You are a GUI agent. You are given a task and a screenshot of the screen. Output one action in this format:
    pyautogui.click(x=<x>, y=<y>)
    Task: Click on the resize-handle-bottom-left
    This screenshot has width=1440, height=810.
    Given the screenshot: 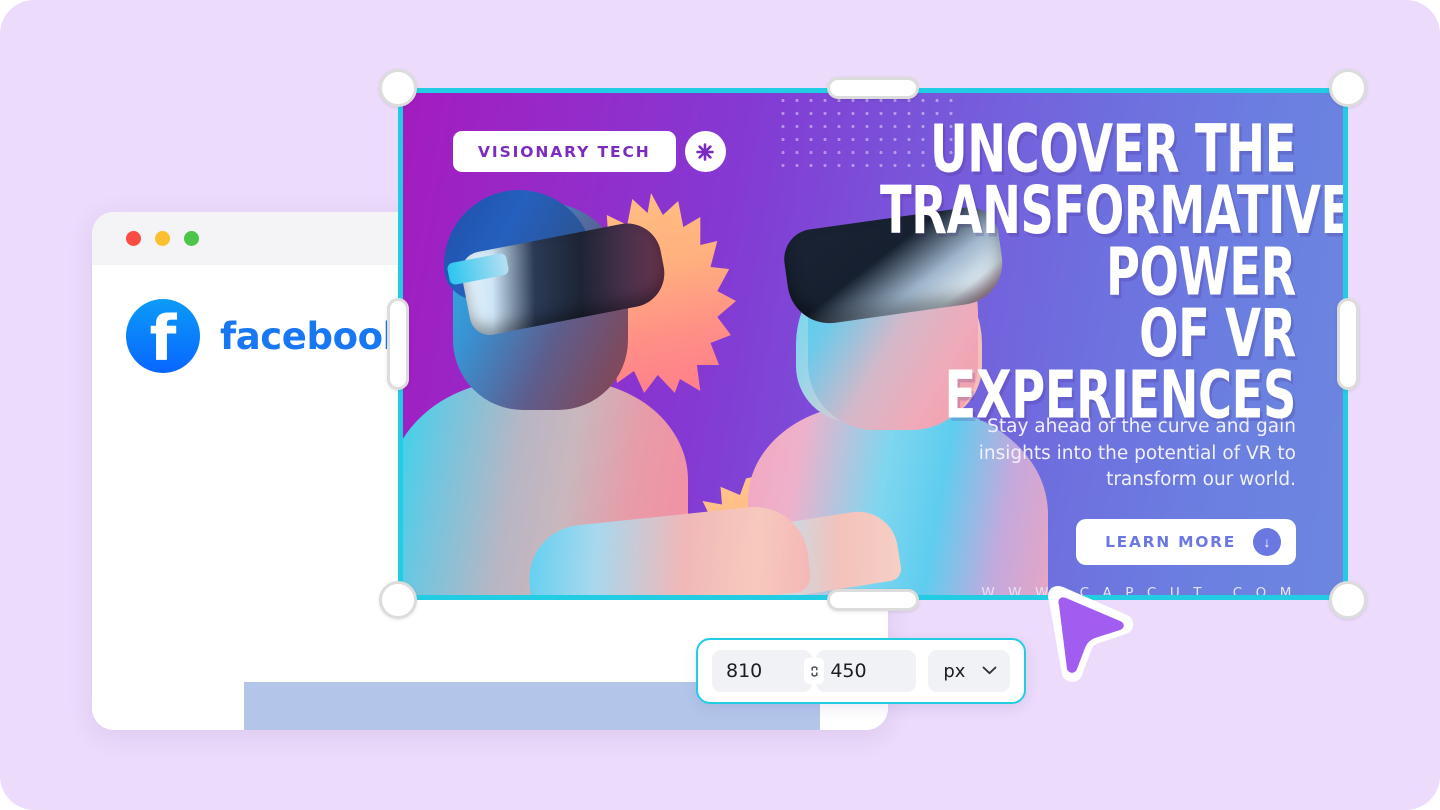 What is the action you would take?
    pyautogui.click(x=398, y=600)
    